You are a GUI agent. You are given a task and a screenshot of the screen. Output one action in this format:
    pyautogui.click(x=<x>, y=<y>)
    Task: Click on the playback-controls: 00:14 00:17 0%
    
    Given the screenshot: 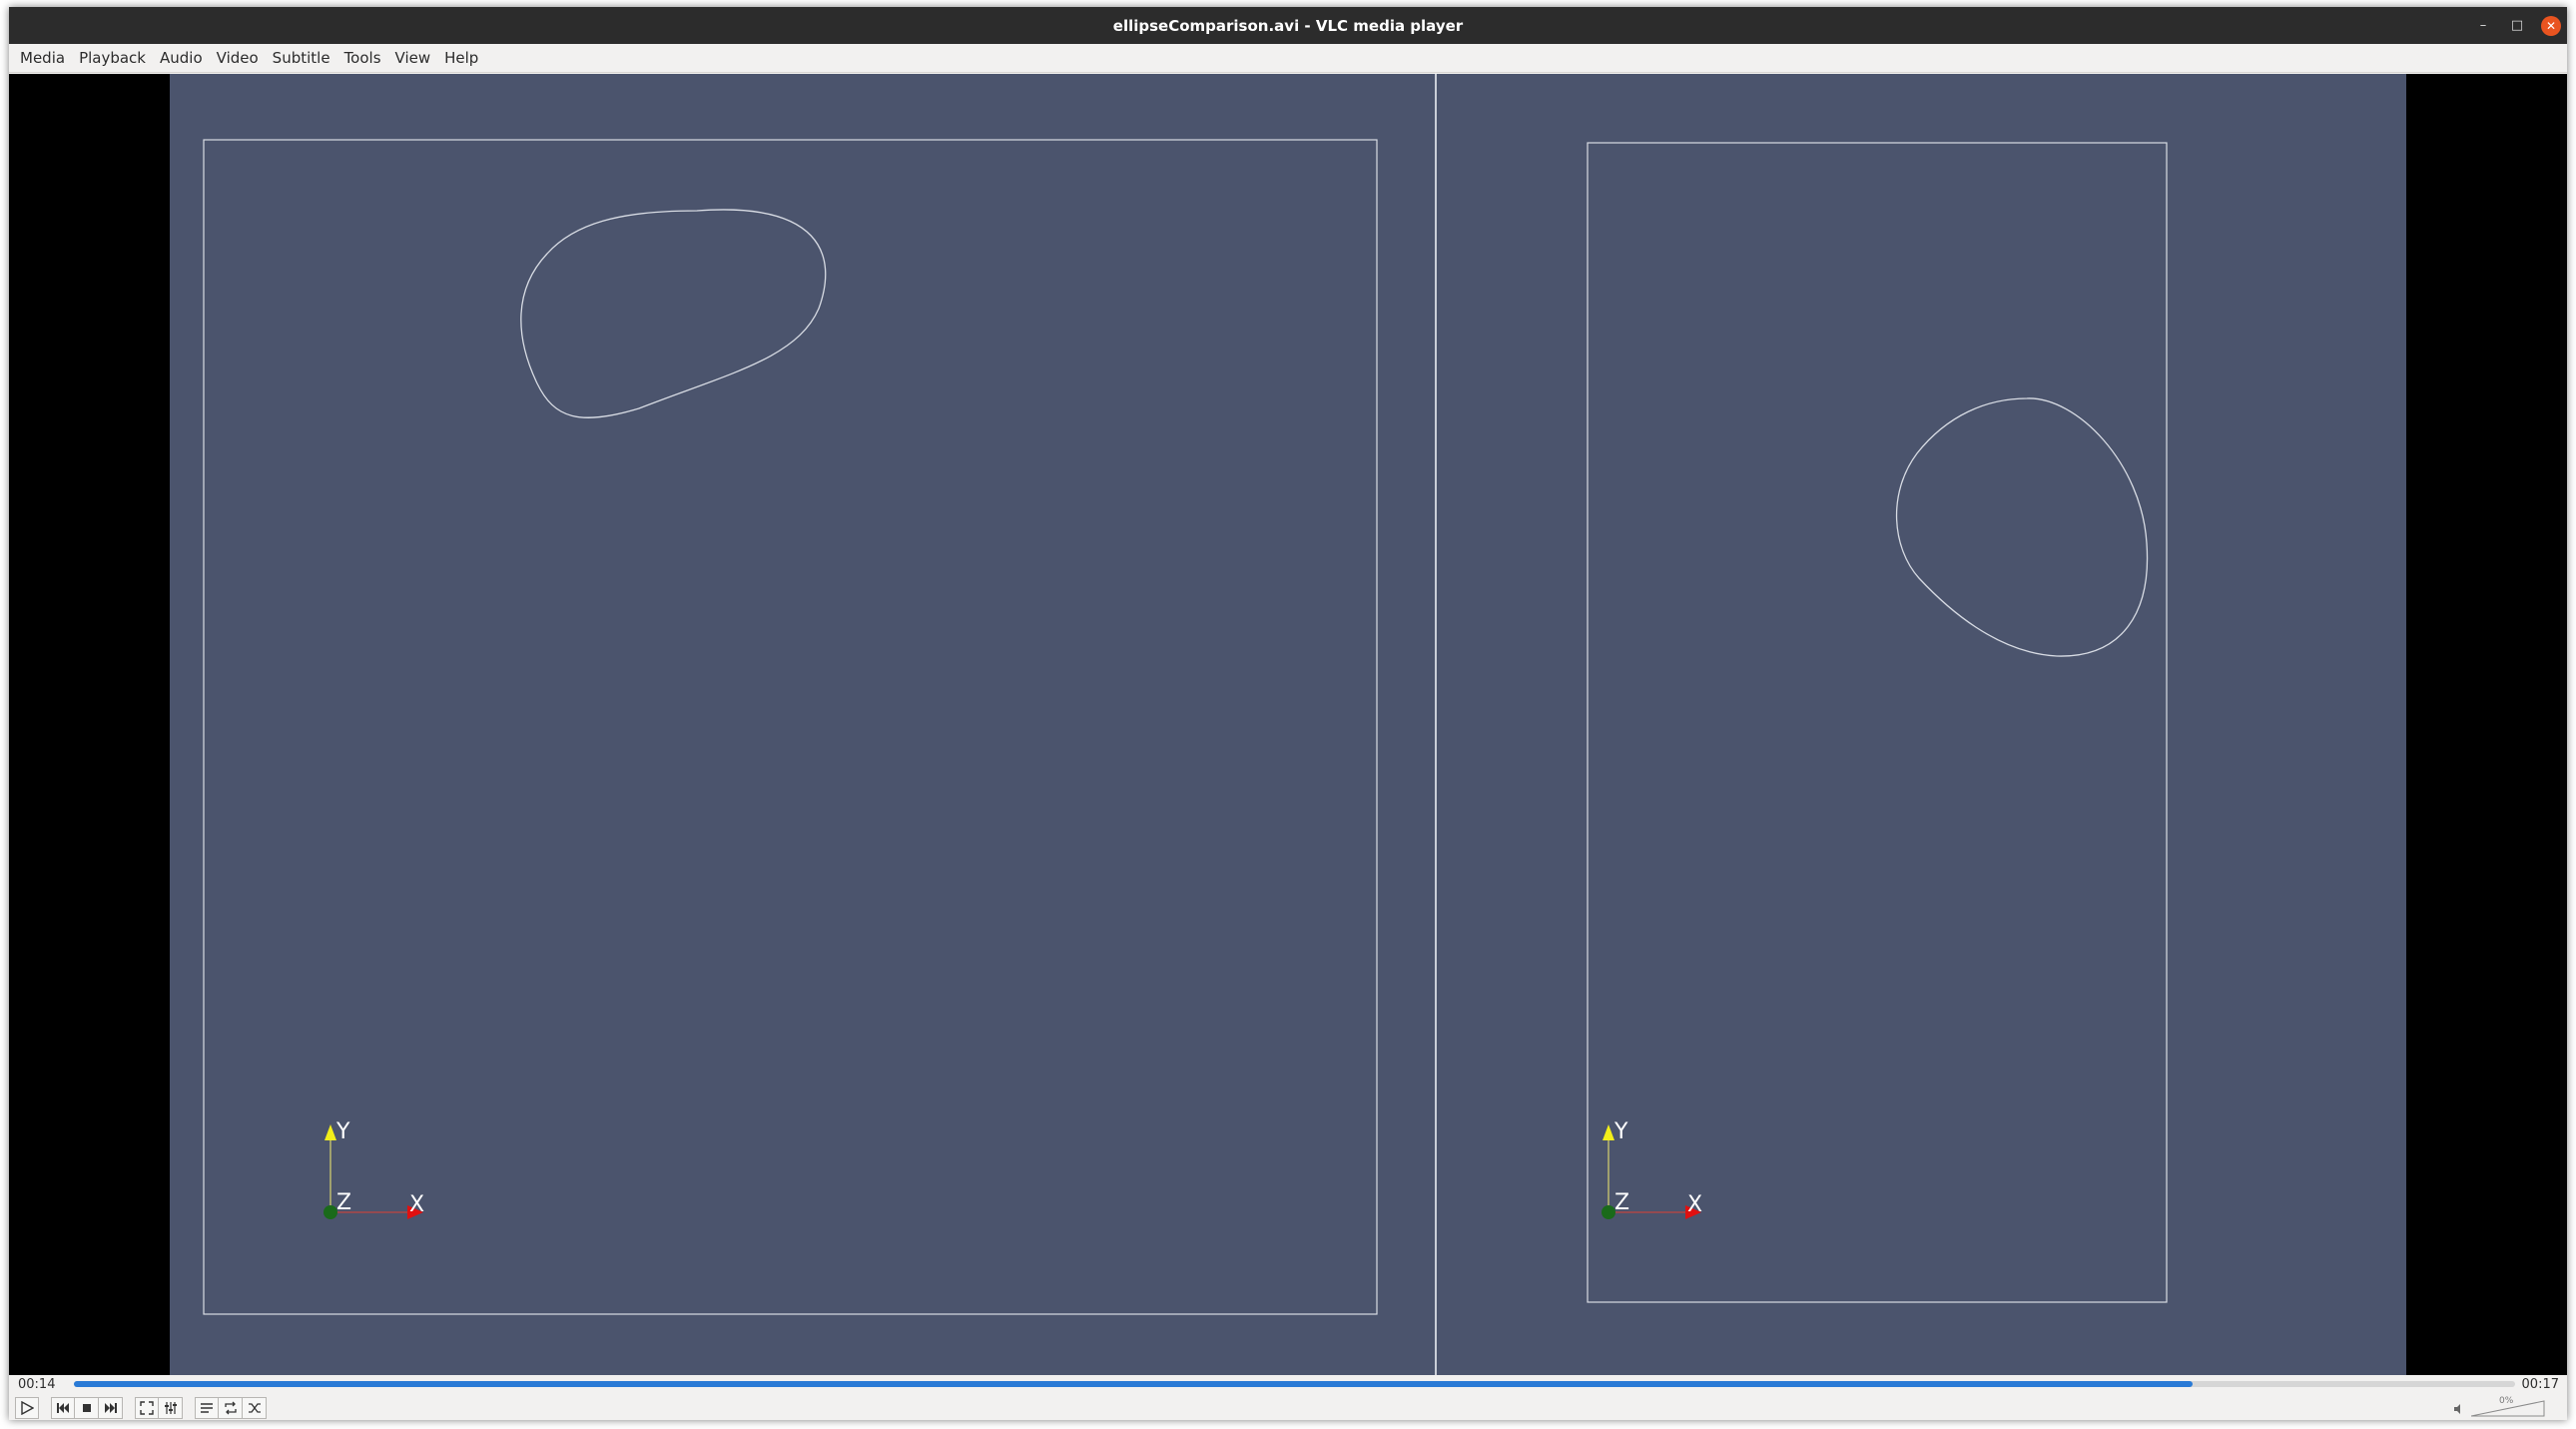 What is the action you would take?
    pyautogui.click(x=1288, y=1398)
    